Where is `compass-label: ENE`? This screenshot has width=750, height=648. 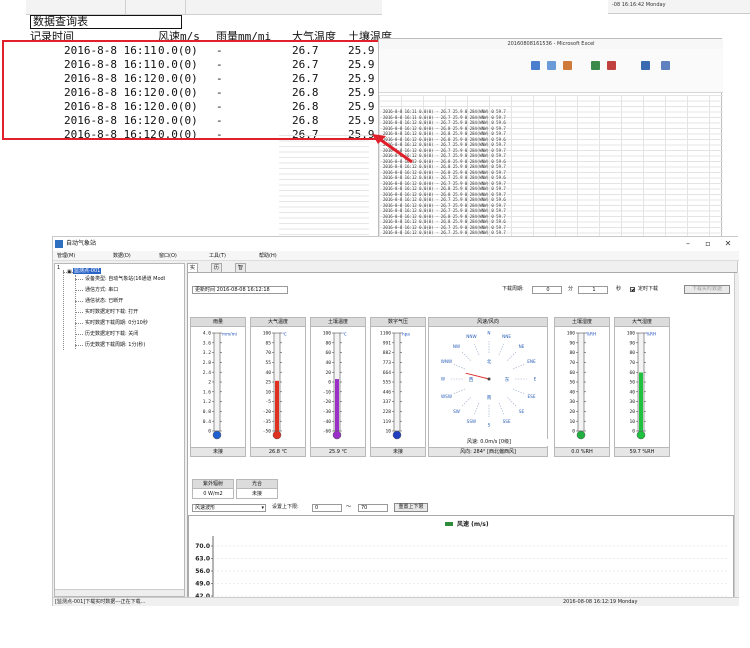 compass-label: ENE is located at coordinates (531, 361).